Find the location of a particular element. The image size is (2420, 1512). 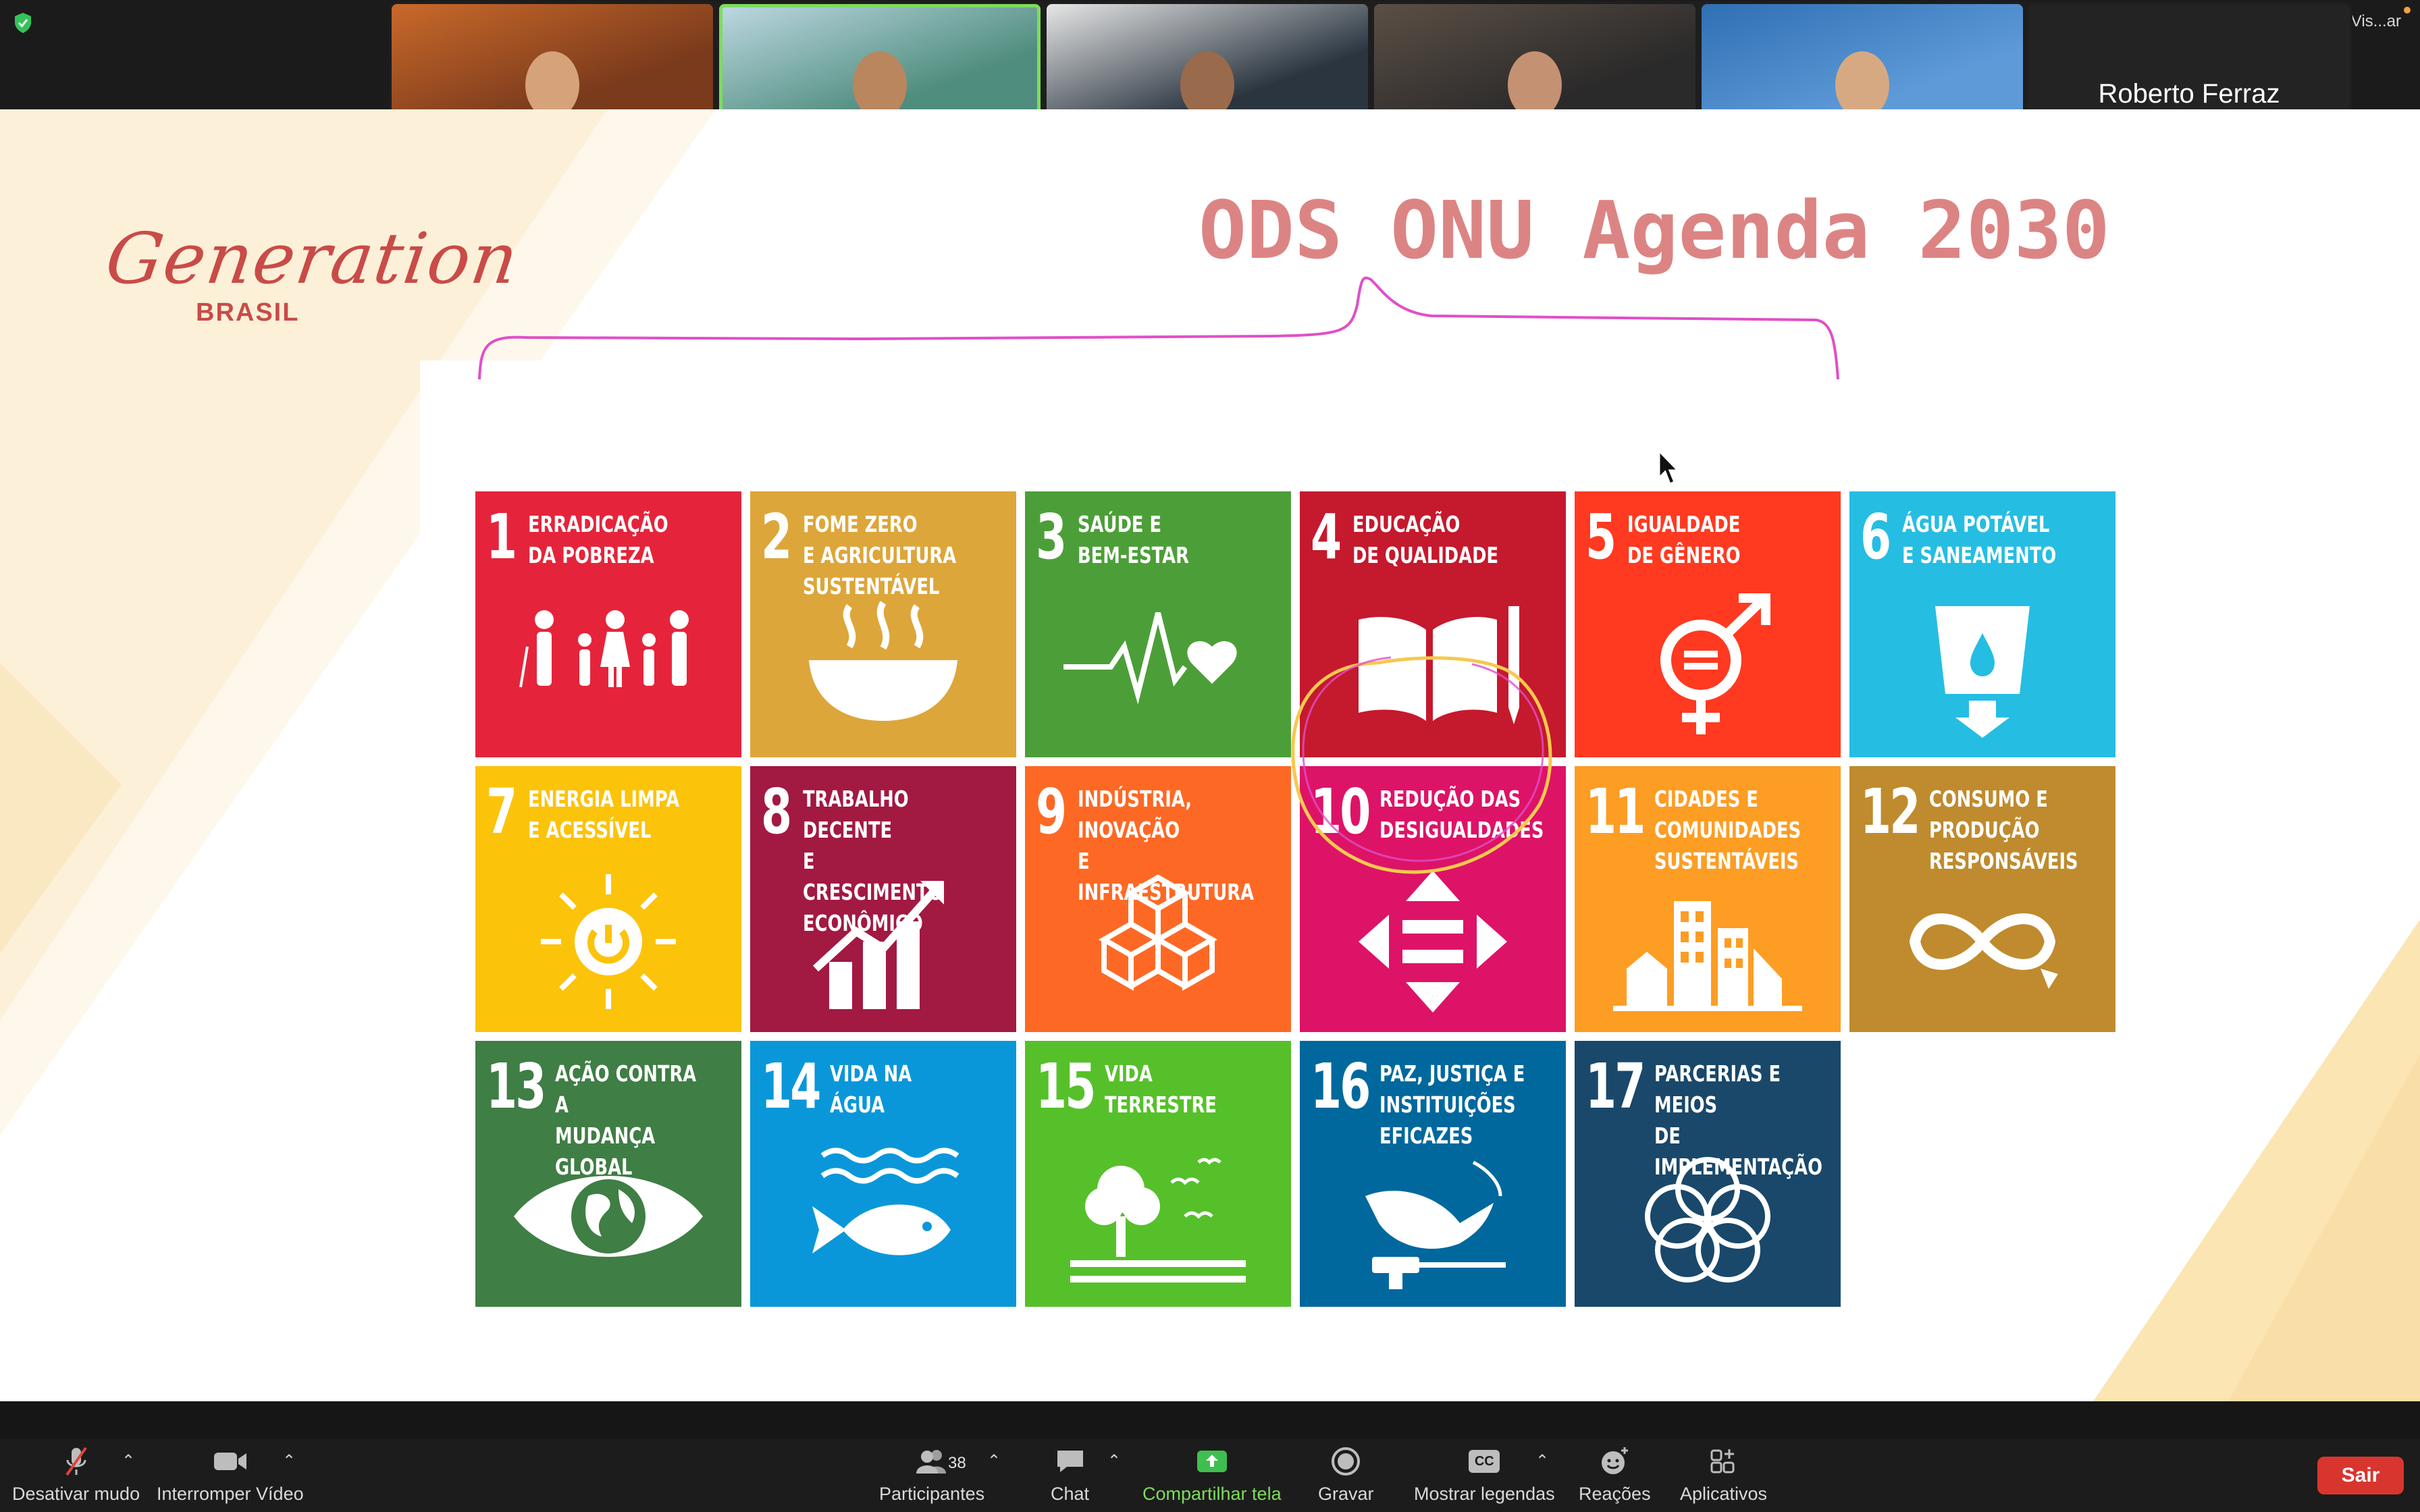

show-captions-button: CC Mostrar legendas is located at coordinates (1484, 1476).